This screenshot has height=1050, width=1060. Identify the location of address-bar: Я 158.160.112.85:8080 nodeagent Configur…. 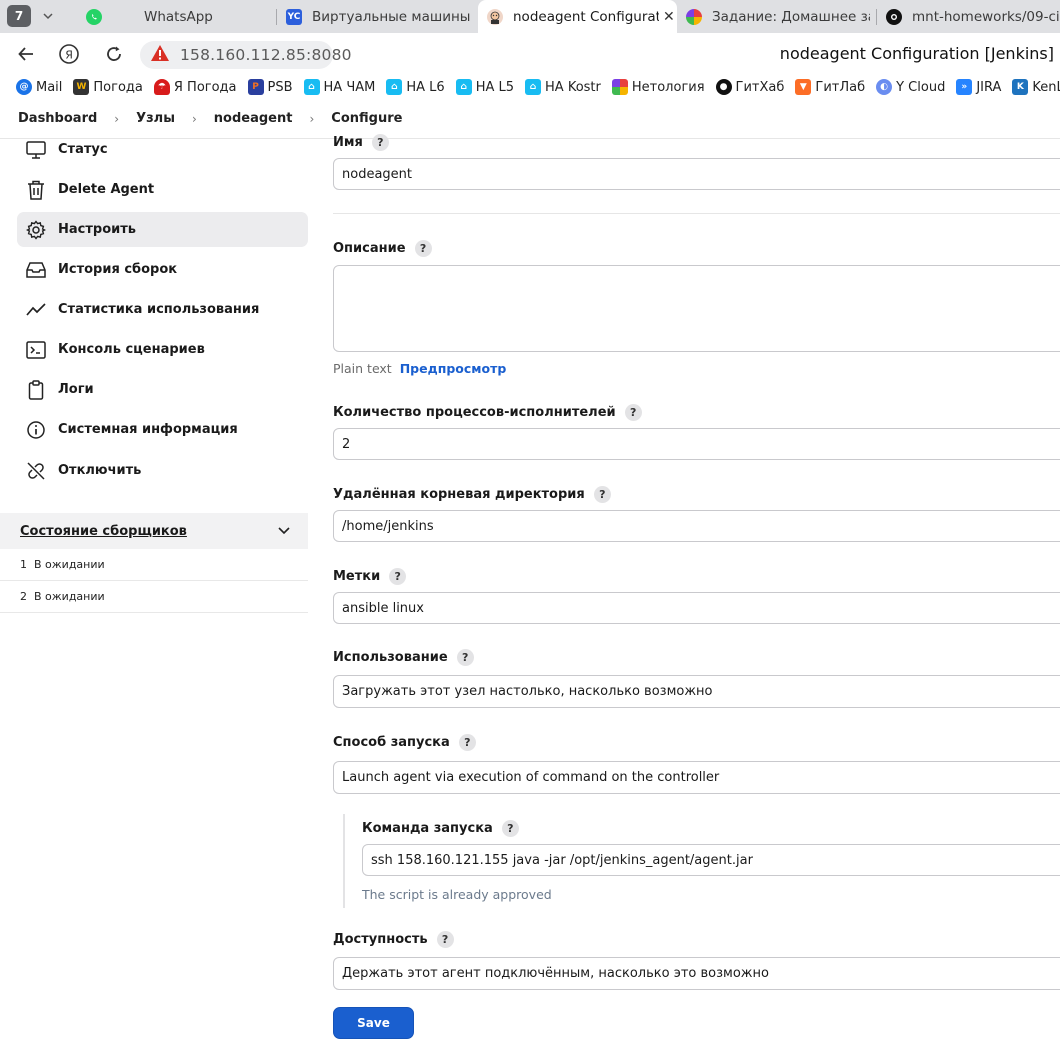
(530, 54).